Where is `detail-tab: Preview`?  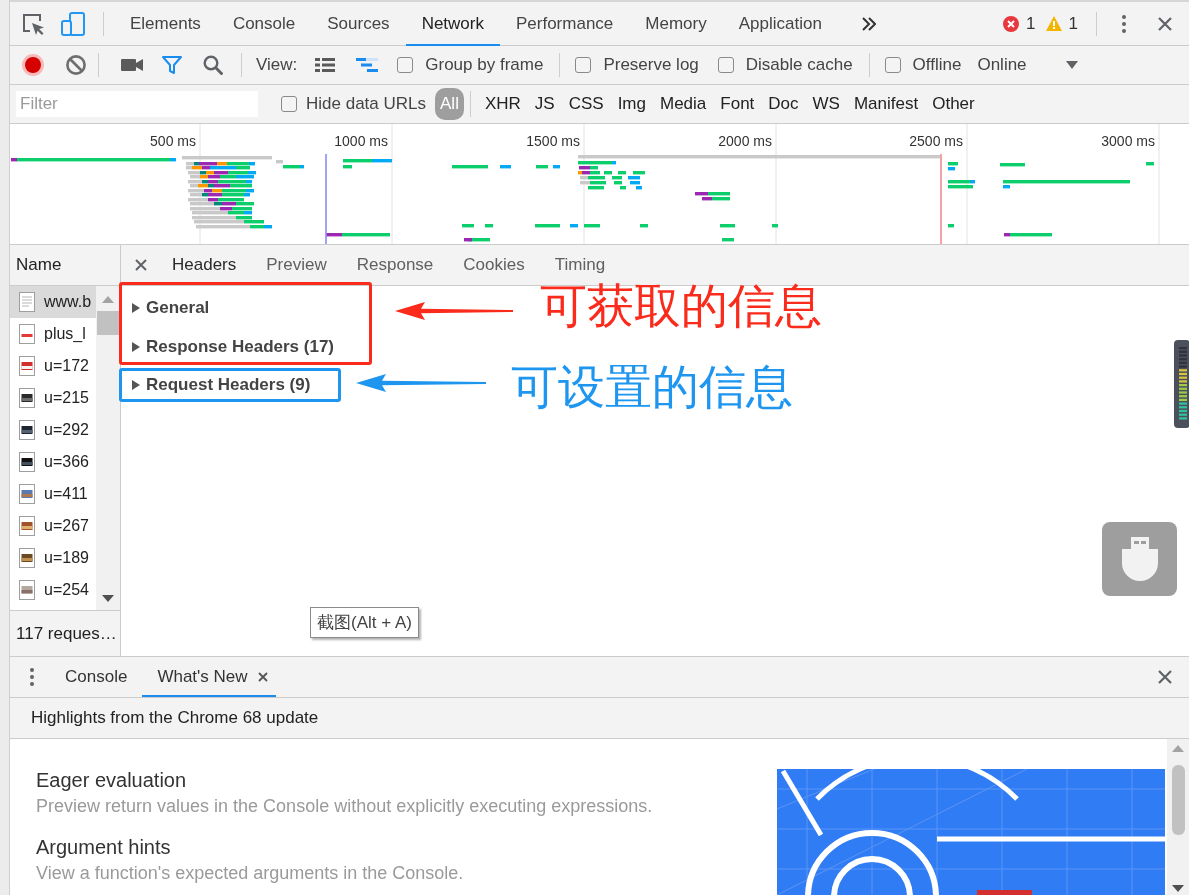 detail-tab: Preview is located at coordinates (296, 265).